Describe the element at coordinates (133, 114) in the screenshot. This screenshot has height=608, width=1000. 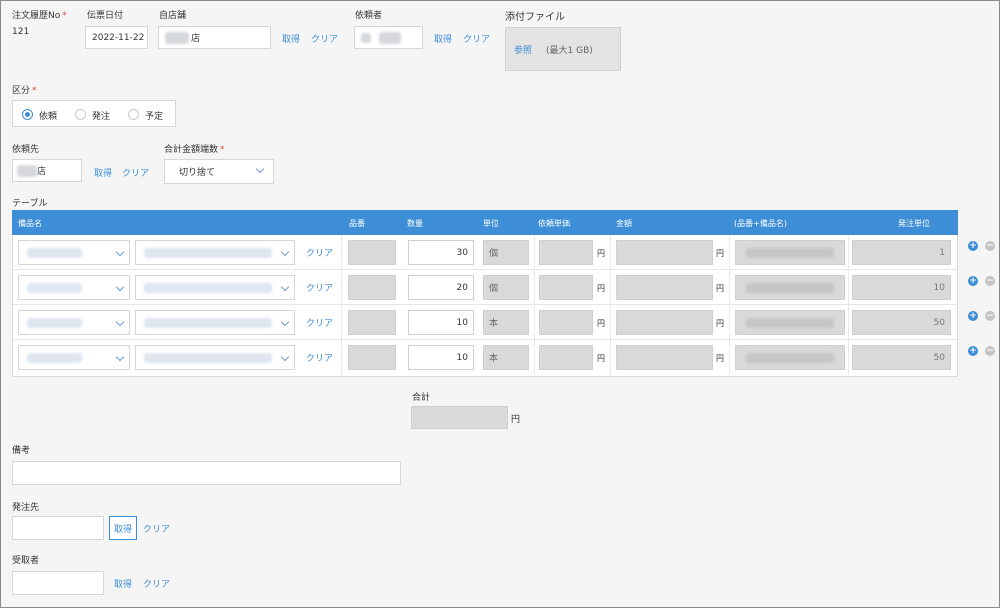
I see `radio-plan` at that location.